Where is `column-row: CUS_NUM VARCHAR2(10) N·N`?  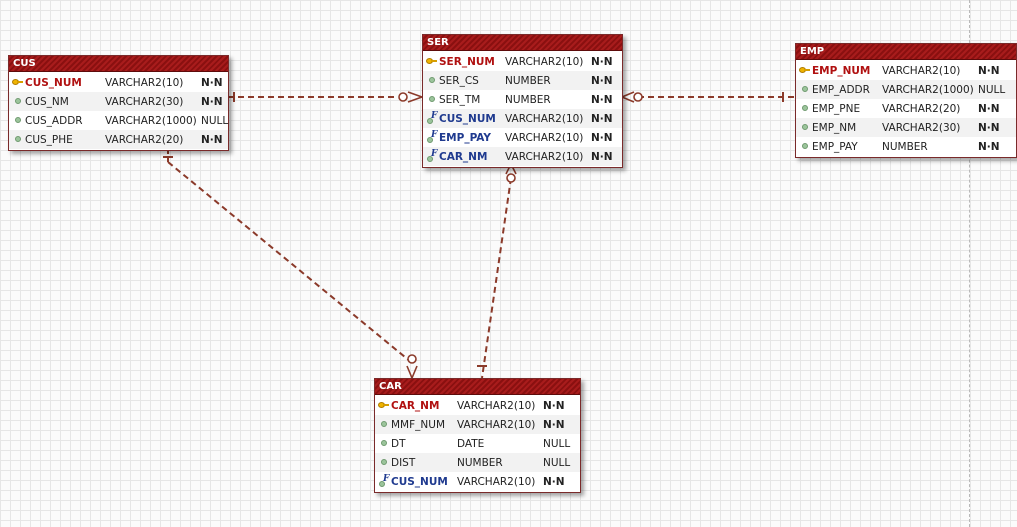 column-row: CUS_NUM VARCHAR2(10) N·N is located at coordinates (118, 82).